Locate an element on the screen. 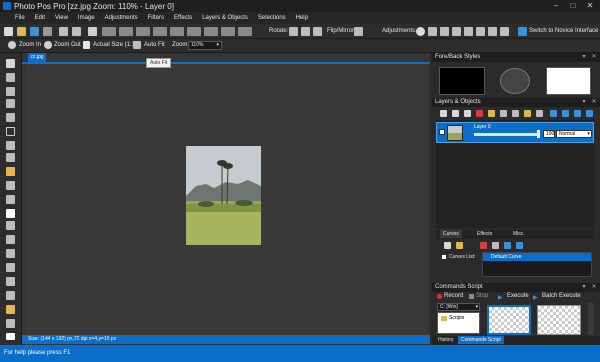 This screenshot has width=600, height=362. redo-icon is located at coordinates (76, 31).